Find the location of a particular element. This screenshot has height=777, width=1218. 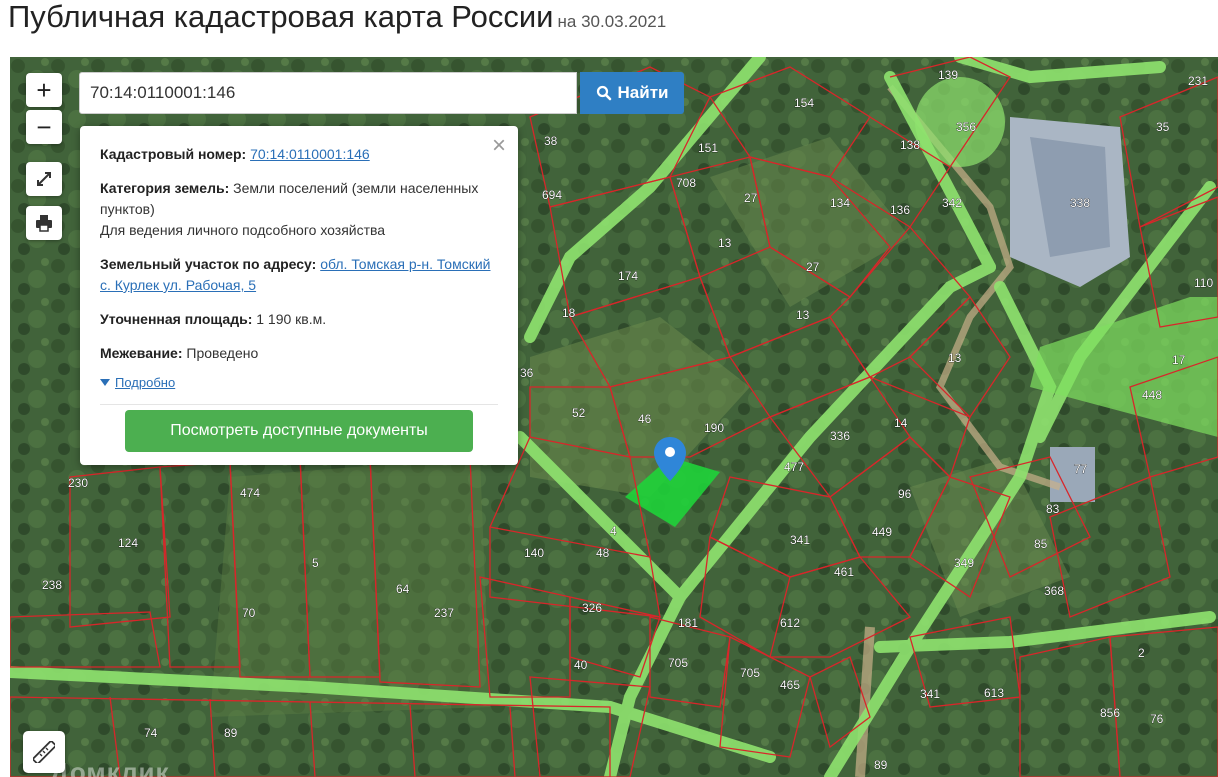

area-label: Уточненная площадь: is located at coordinates (176, 319).